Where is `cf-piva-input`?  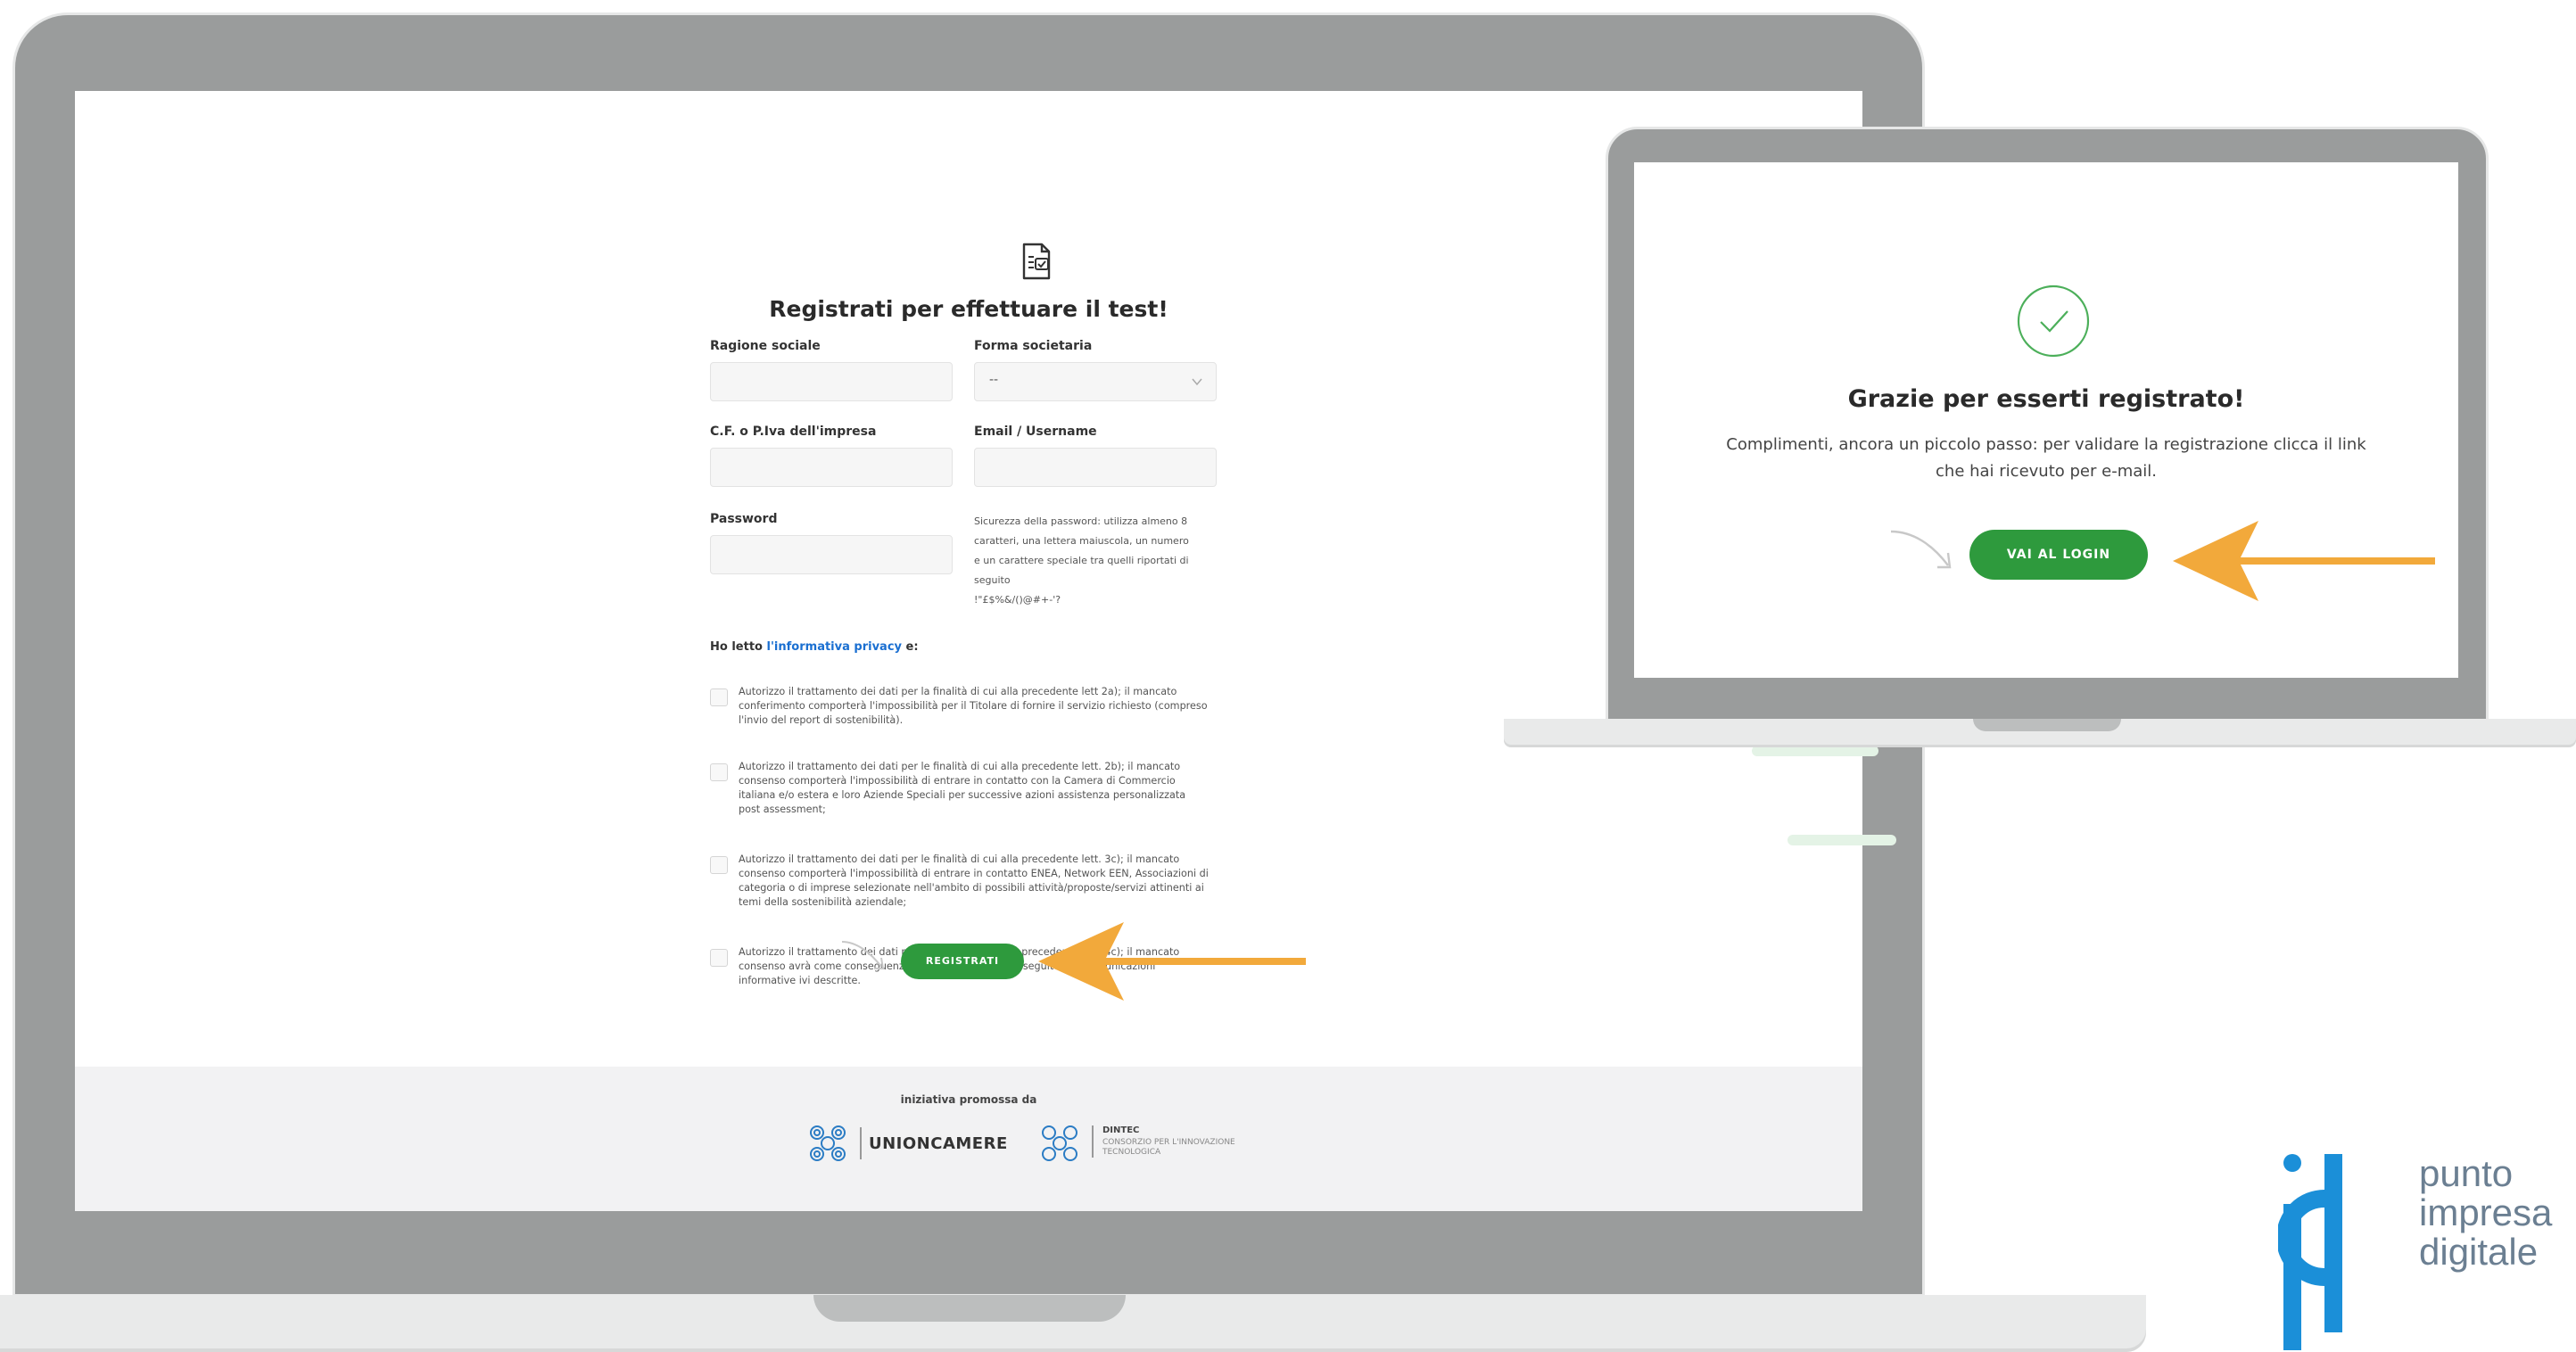 cf-piva-input is located at coordinates (832, 468).